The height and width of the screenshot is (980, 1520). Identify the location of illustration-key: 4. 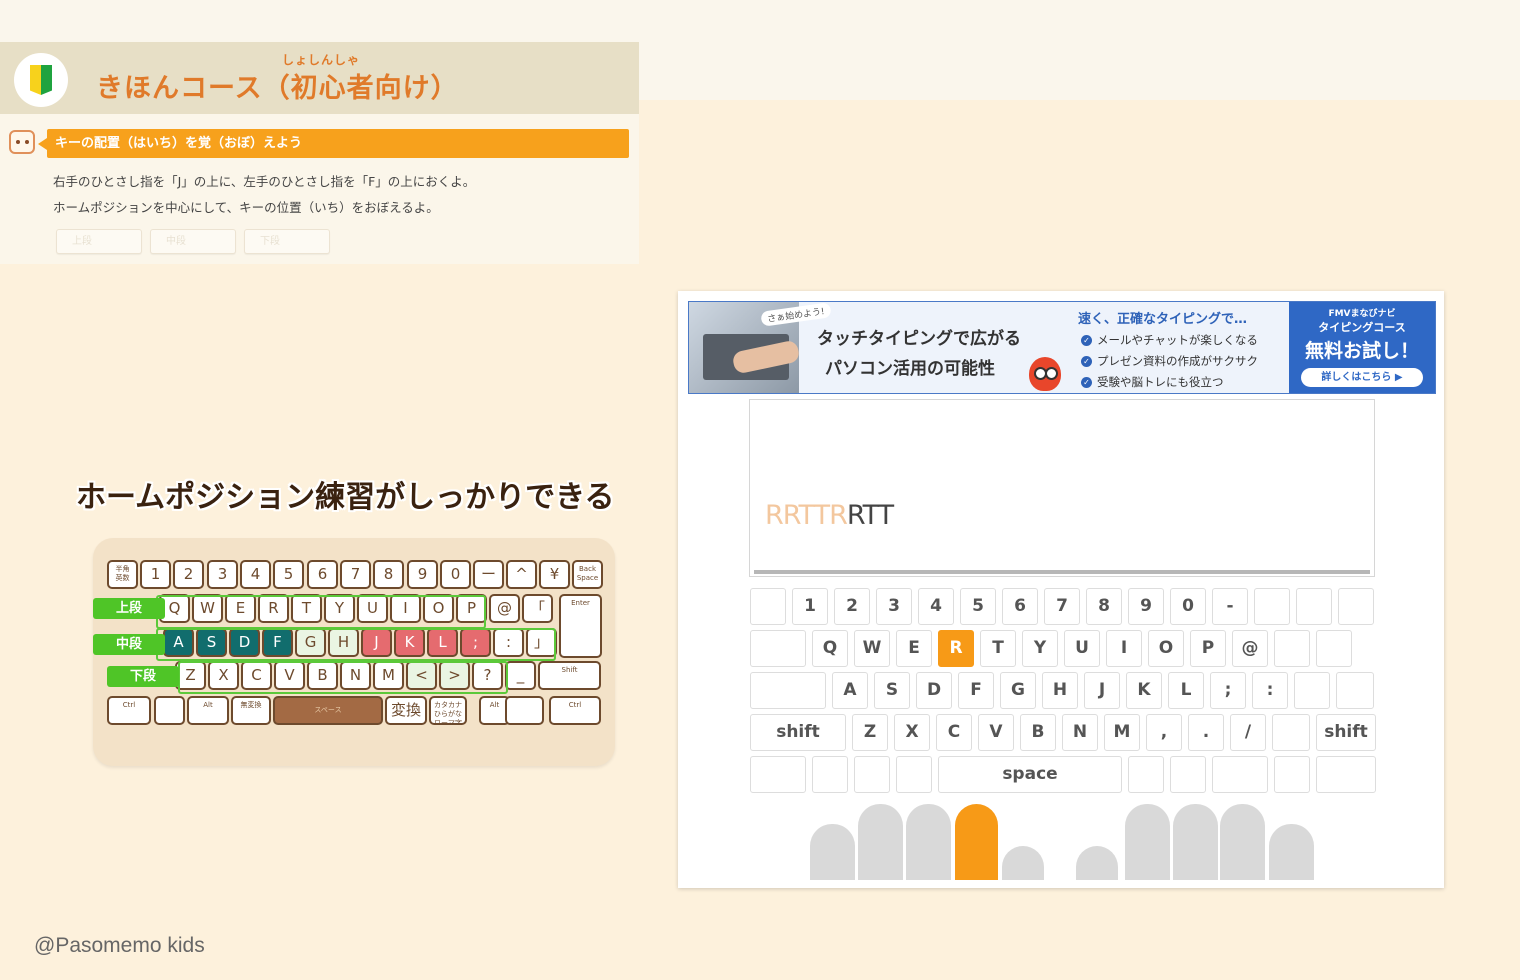
(255, 574).